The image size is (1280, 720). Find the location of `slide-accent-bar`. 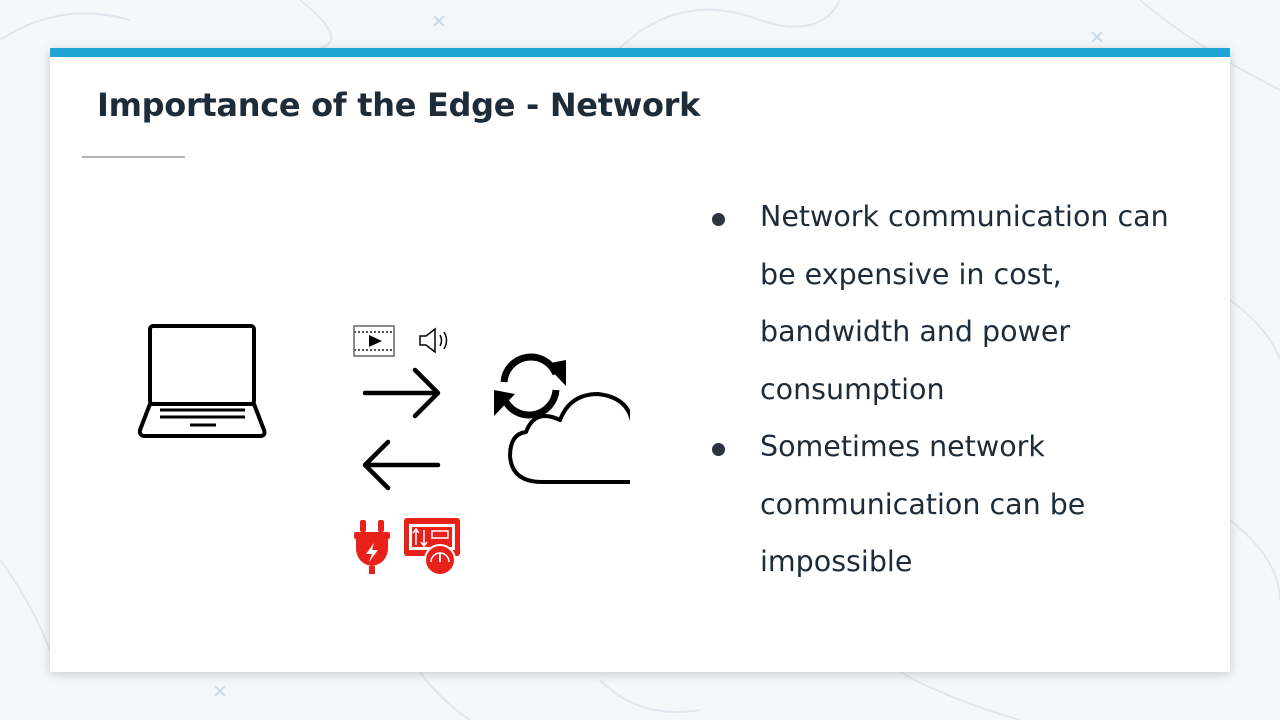

slide-accent-bar is located at coordinates (640, 52).